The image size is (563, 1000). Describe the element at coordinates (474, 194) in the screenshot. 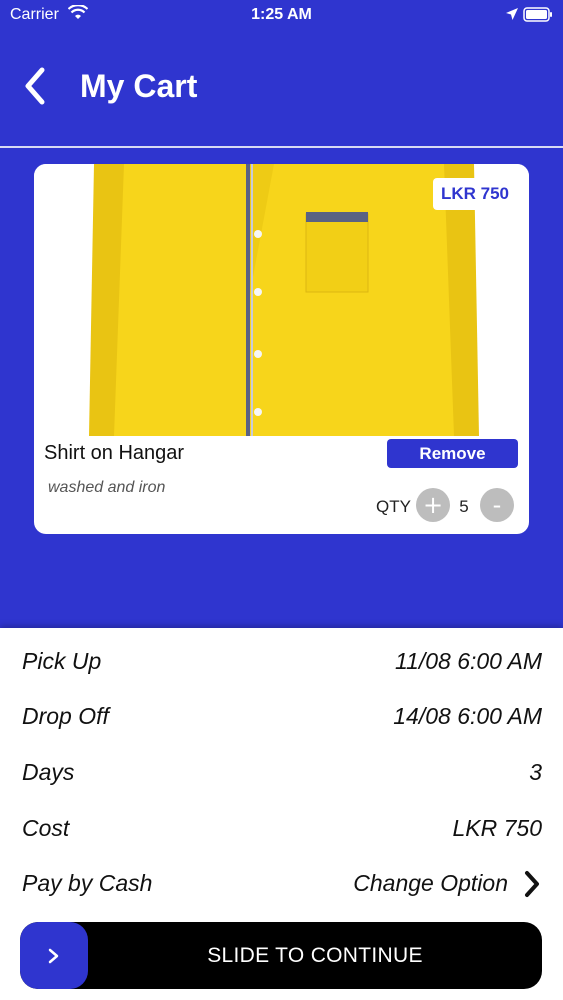

I see `price-badge: LKR 750` at that location.